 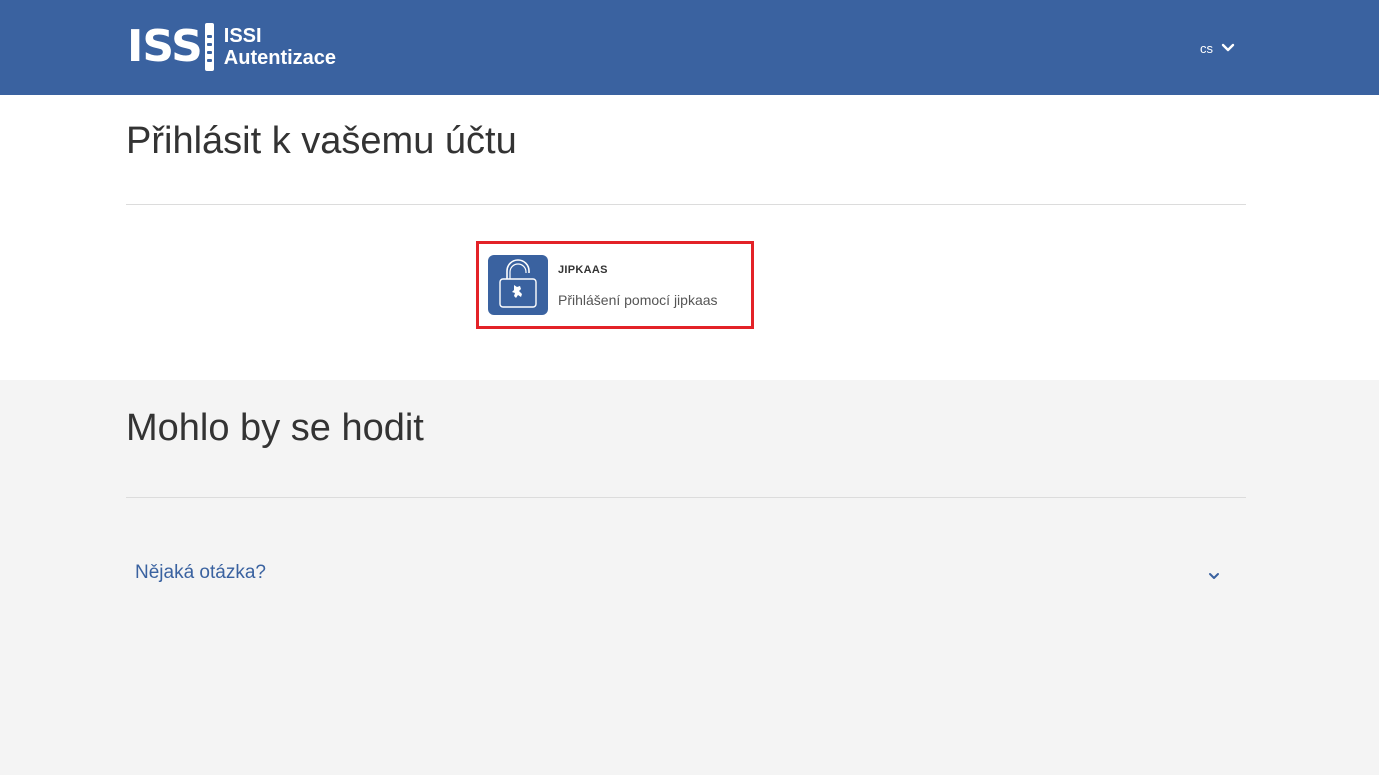 What do you see at coordinates (165, 46) in the screenshot?
I see `logo-letters: ISS` at bounding box center [165, 46].